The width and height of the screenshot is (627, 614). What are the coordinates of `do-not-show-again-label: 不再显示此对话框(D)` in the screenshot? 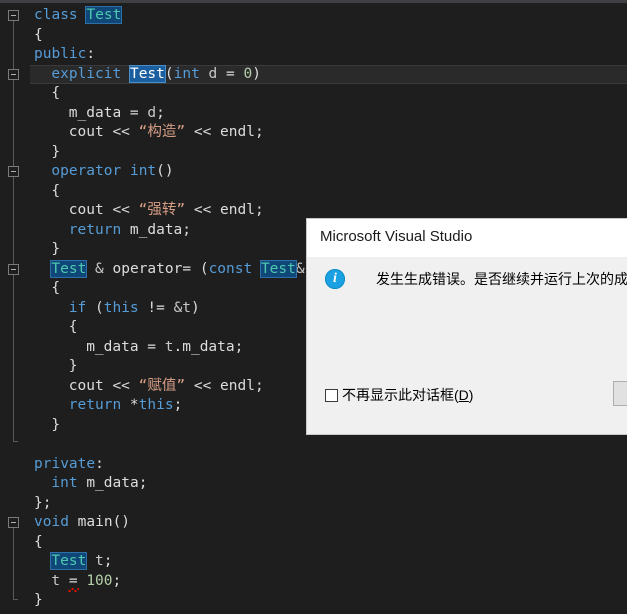 It's located at (407, 395).